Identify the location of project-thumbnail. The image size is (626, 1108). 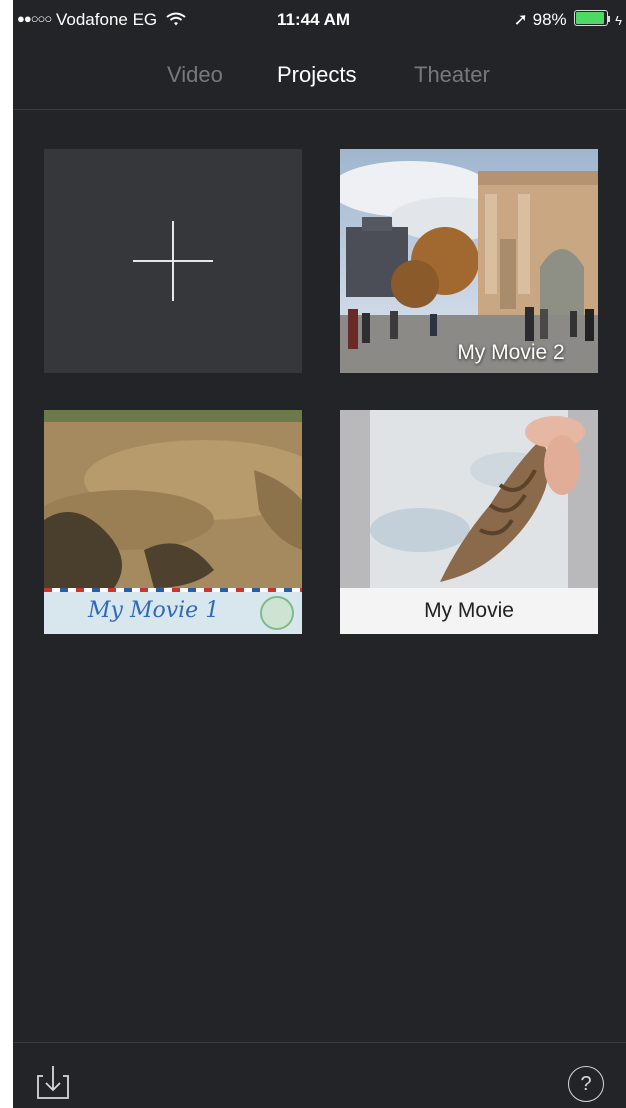
(469, 261).